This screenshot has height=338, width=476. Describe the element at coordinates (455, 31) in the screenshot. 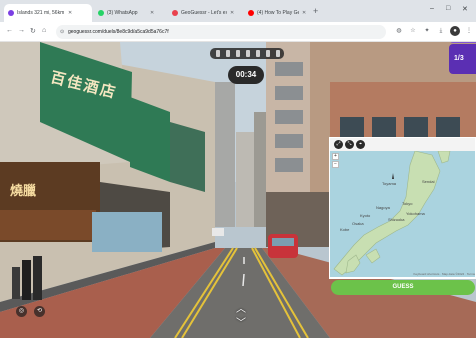

I see `profile-avatar: ●` at that location.